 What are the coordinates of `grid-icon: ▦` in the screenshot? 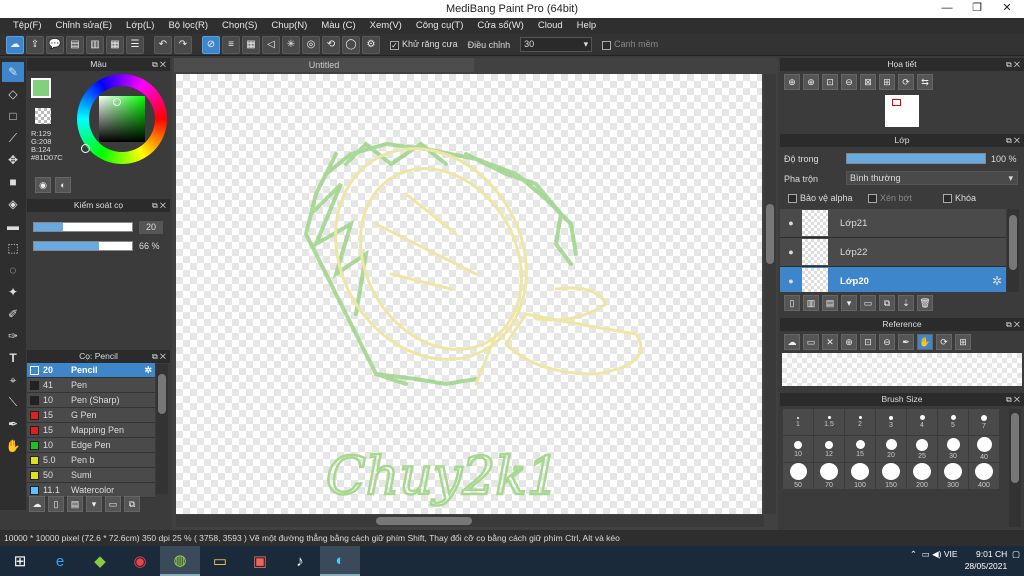 It's located at (115, 44).